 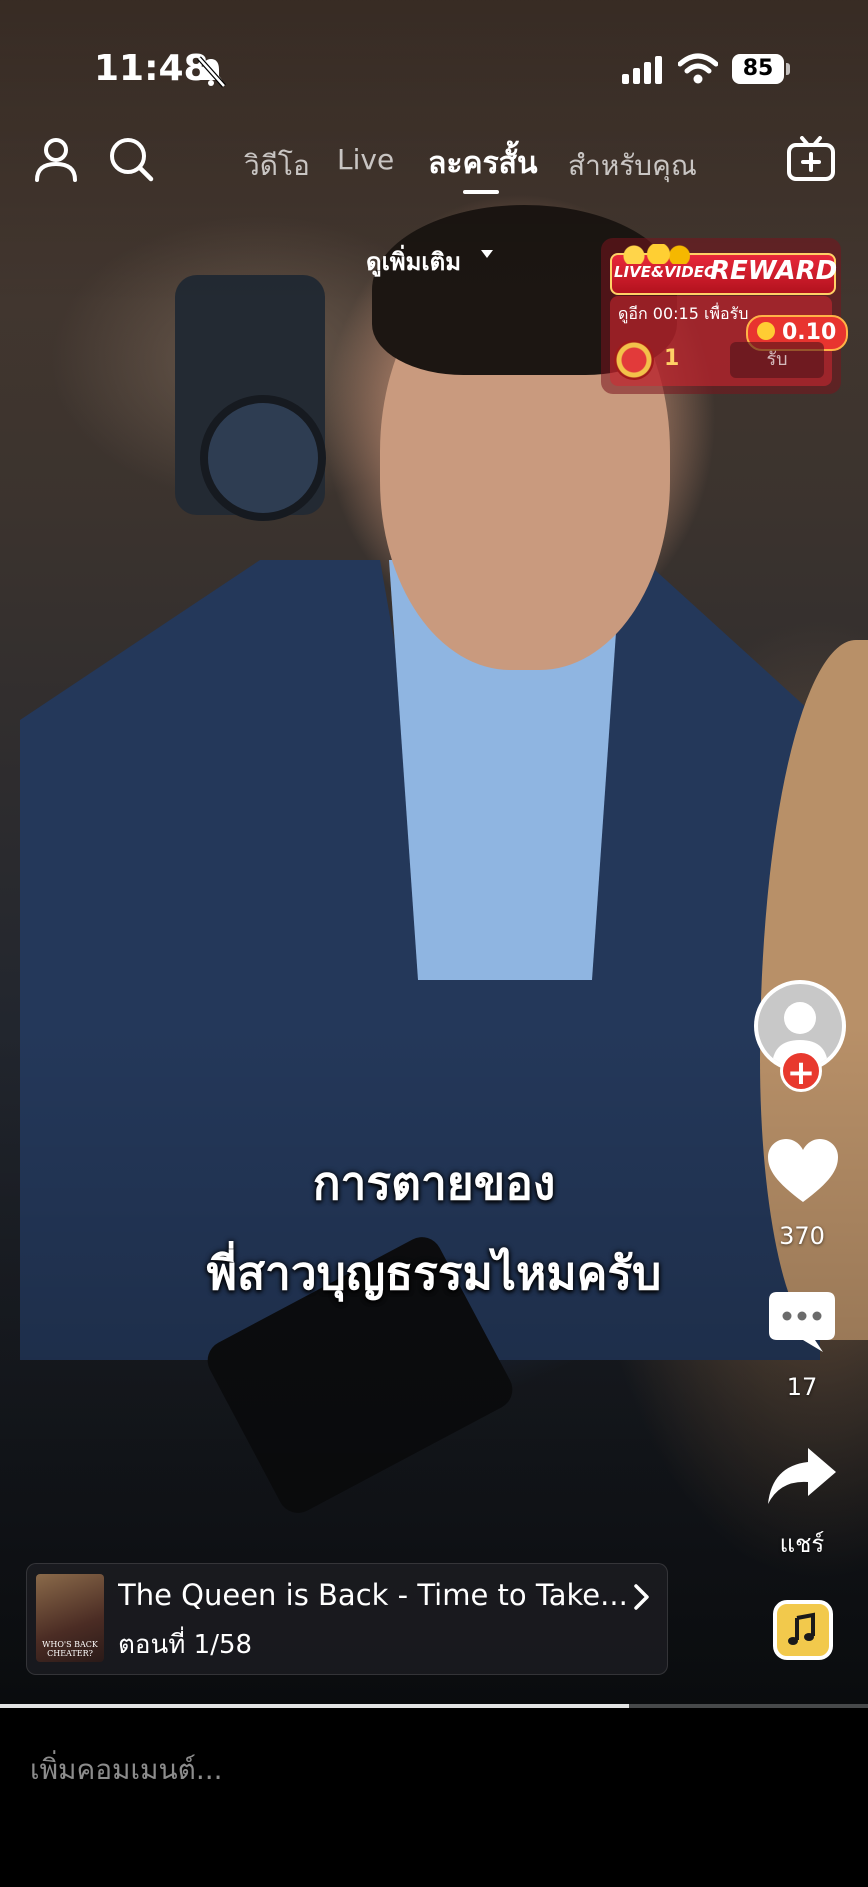 What do you see at coordinates (655, 254) in the screenshot?
I see `coins-icon` at bounding box center [655, 254].